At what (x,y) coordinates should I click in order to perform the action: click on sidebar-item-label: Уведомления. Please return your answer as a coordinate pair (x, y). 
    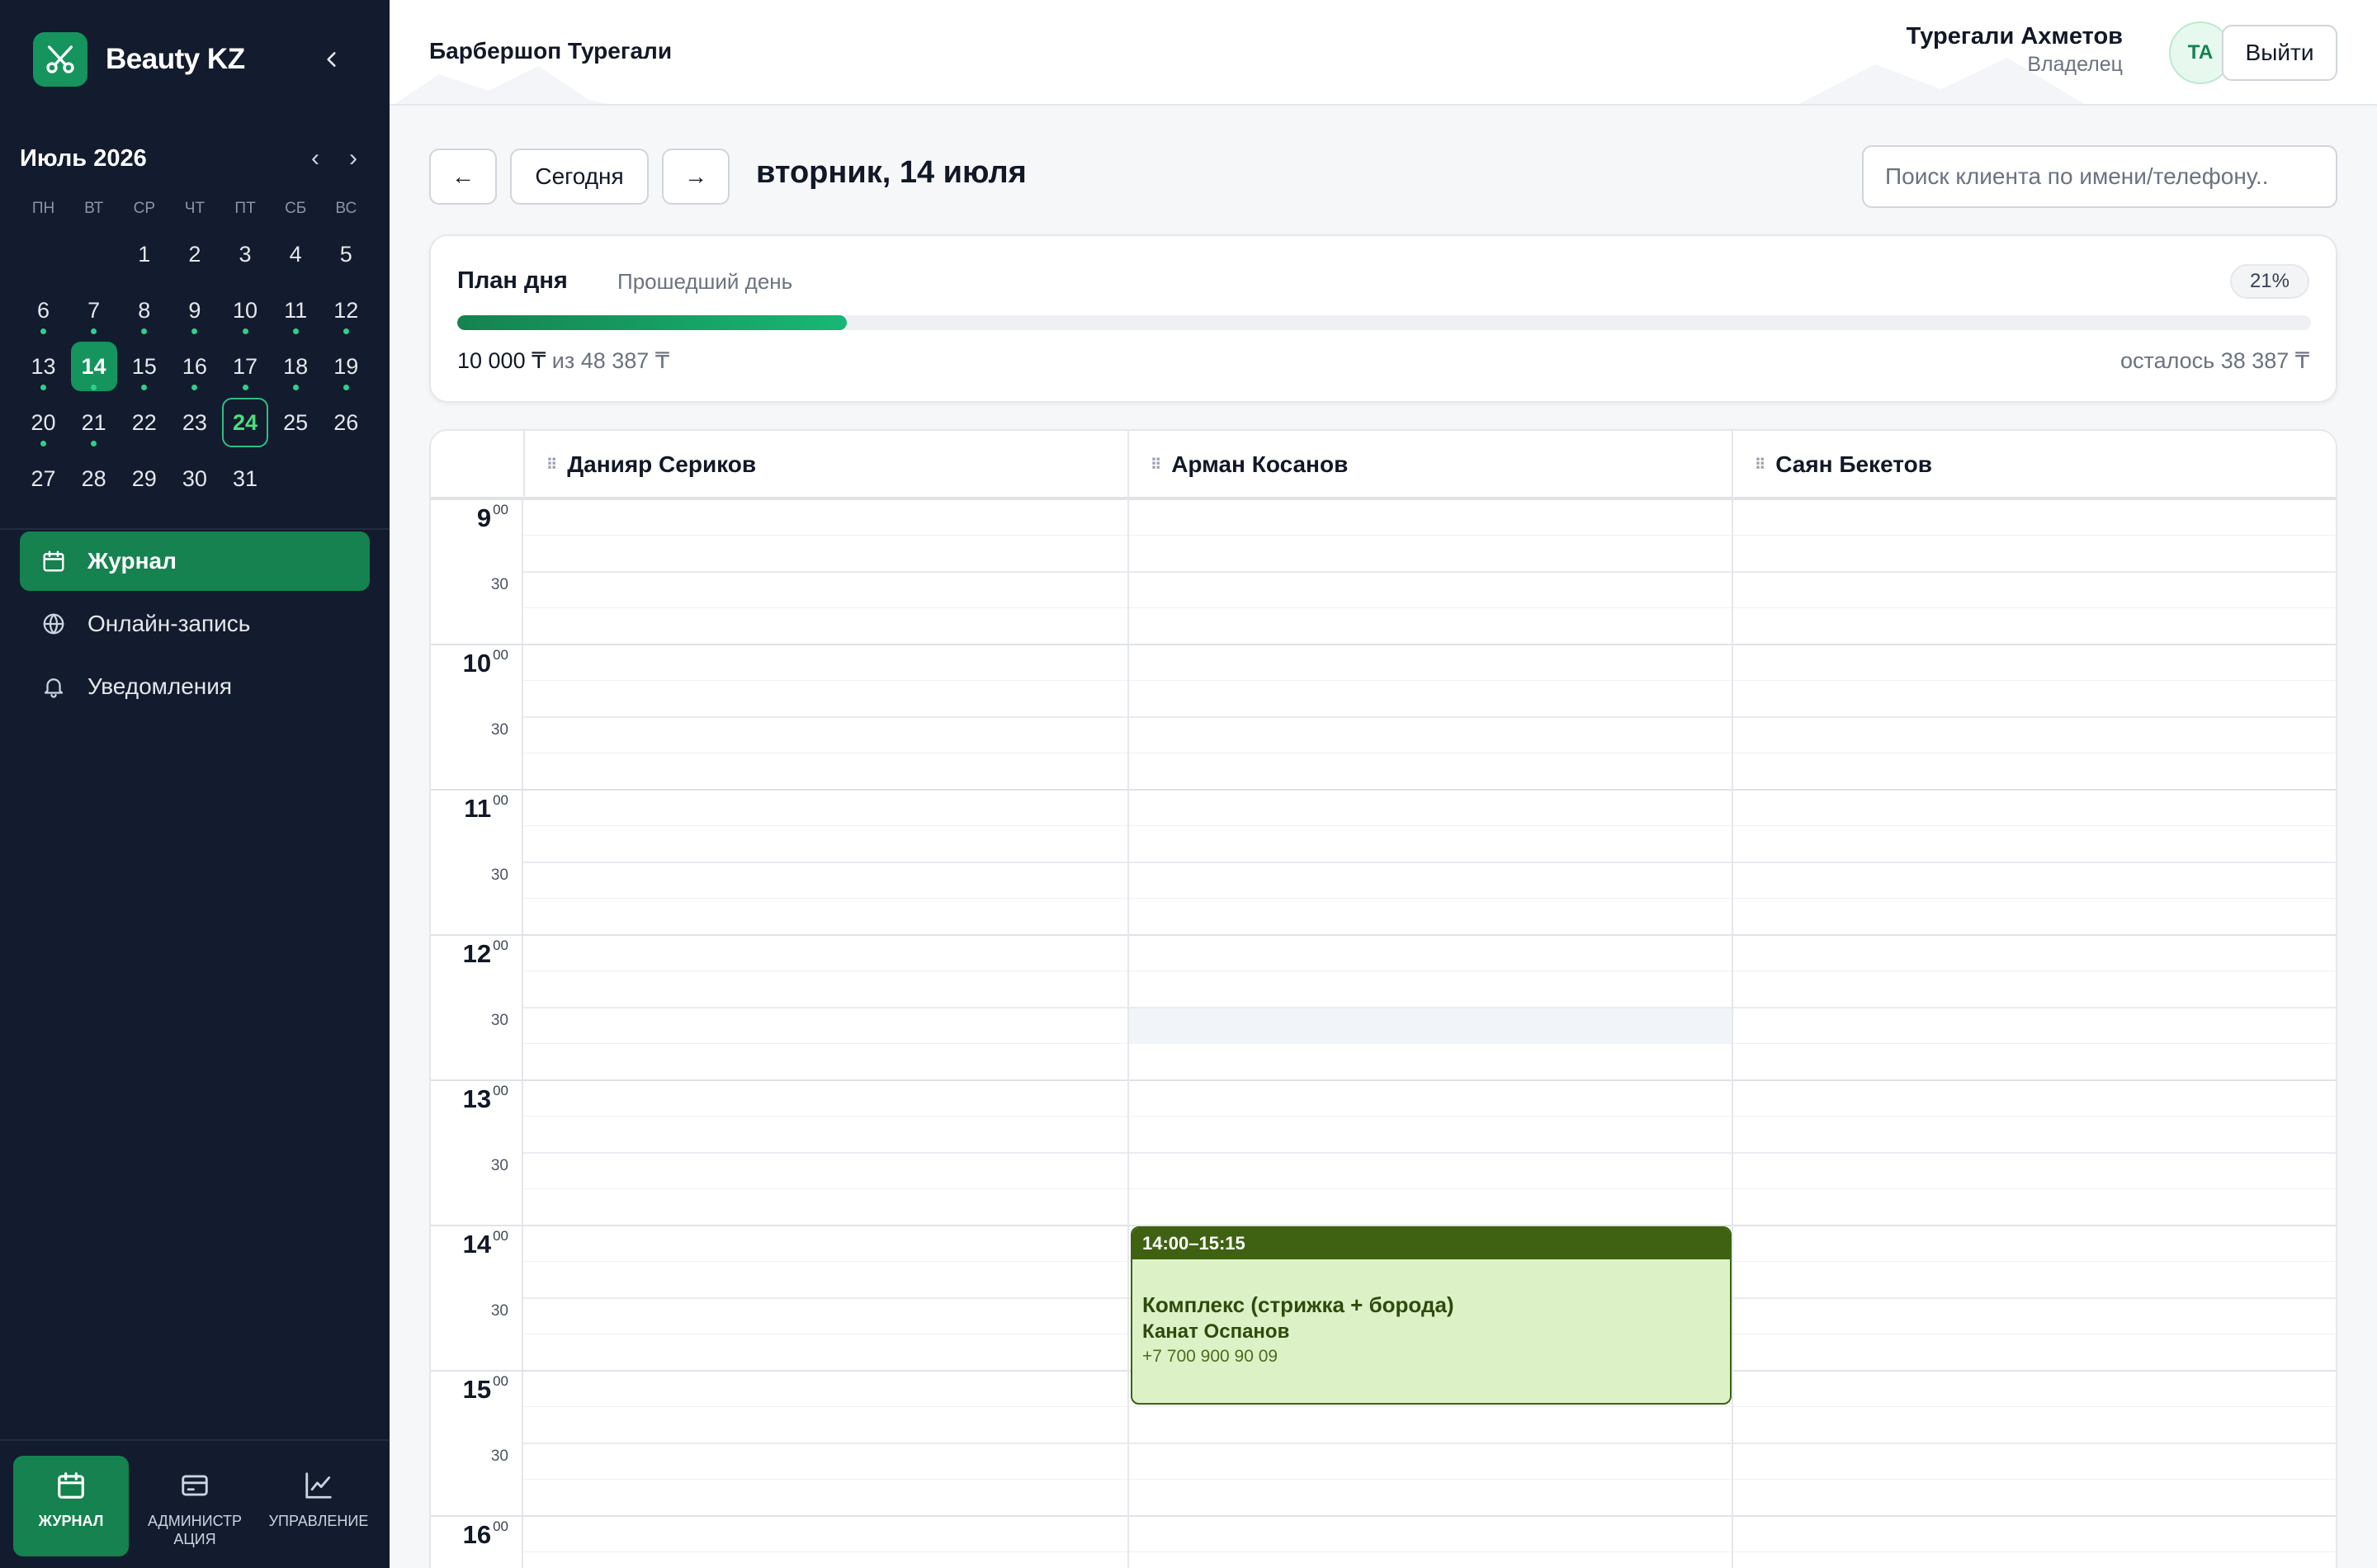
    Looking at the image, I should click on (160, 686).